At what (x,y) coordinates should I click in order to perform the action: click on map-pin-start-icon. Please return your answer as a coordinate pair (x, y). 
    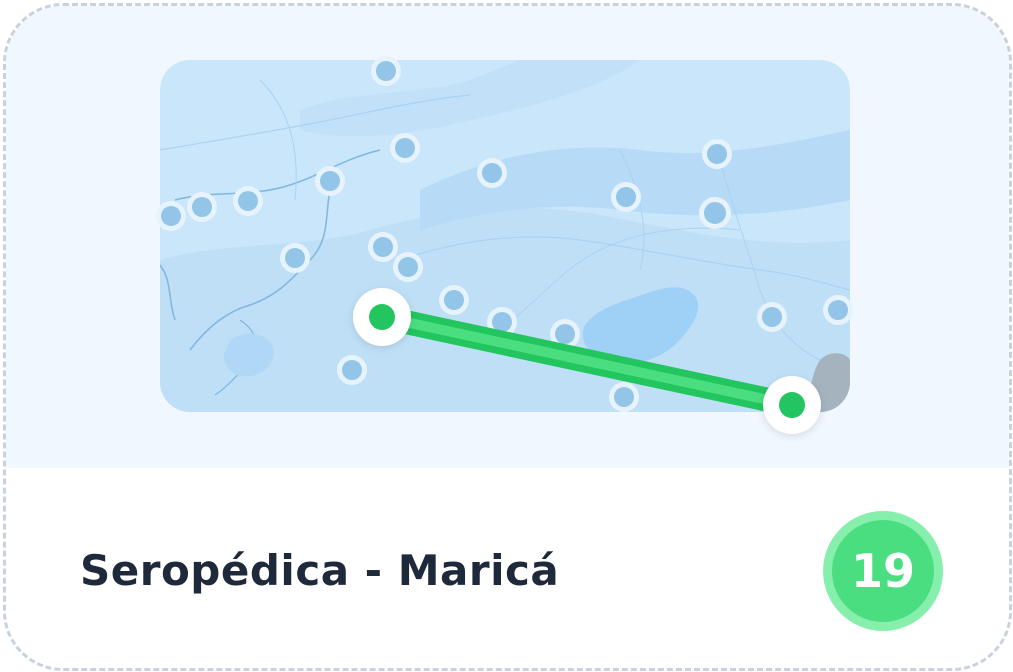
    Looking at the image, I should click on (382, 317).